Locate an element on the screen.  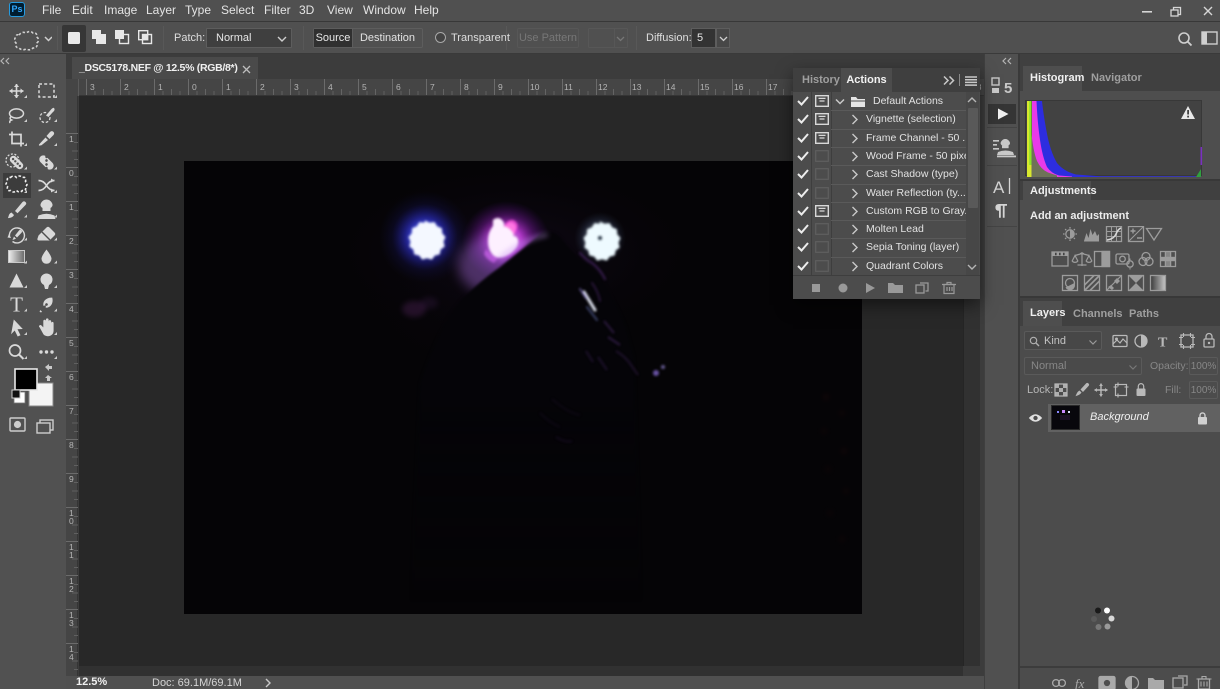
svg-text: 17 is located at coordinates (773, 87).